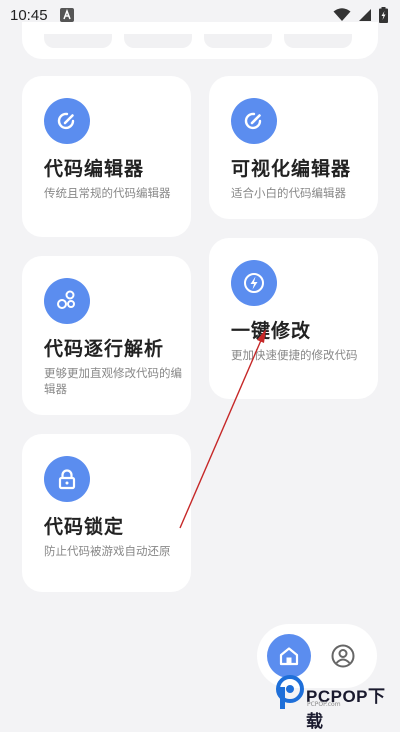 This screenshot has height=732, width=400. What do you see at coordinates (200, 40) in the screenshot?
I see `top-card-partial` at bounding box center [200, 40].